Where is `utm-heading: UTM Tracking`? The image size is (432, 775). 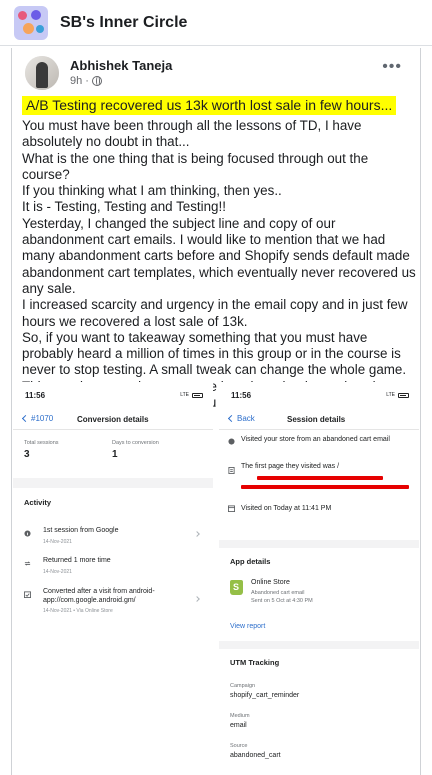
utm-heading: UTM Tracking is located at coordinates (255, 662).